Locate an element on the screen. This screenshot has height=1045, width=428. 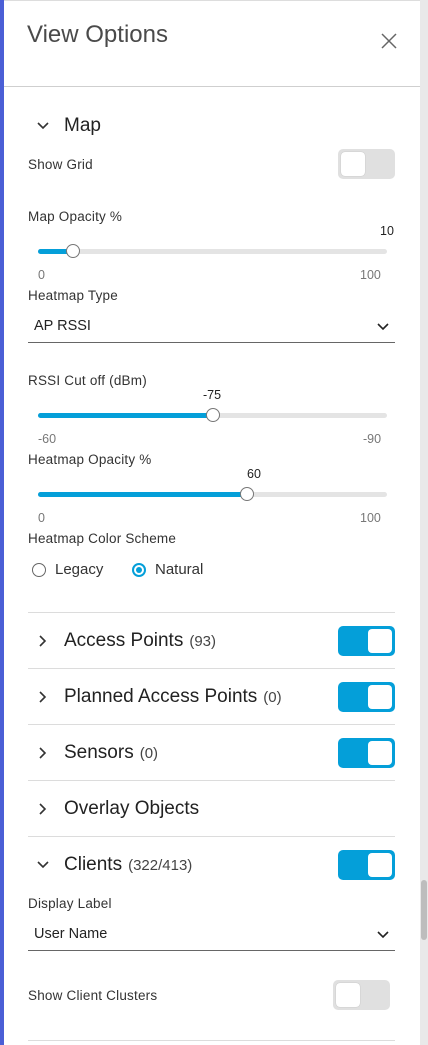
show-grid-label: Show Grid is located at coordinates (60, 164).